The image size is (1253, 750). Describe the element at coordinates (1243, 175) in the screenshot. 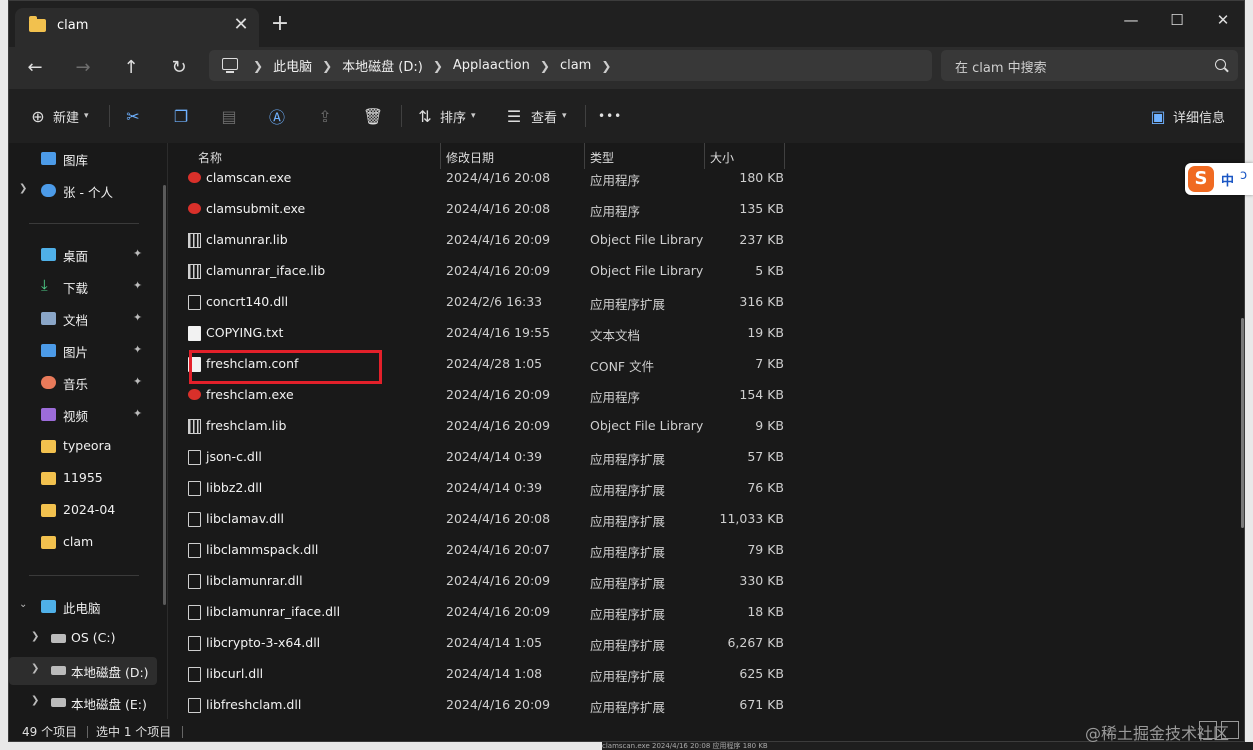

I see `ime-punctuation-icon: ↄ` at that location.